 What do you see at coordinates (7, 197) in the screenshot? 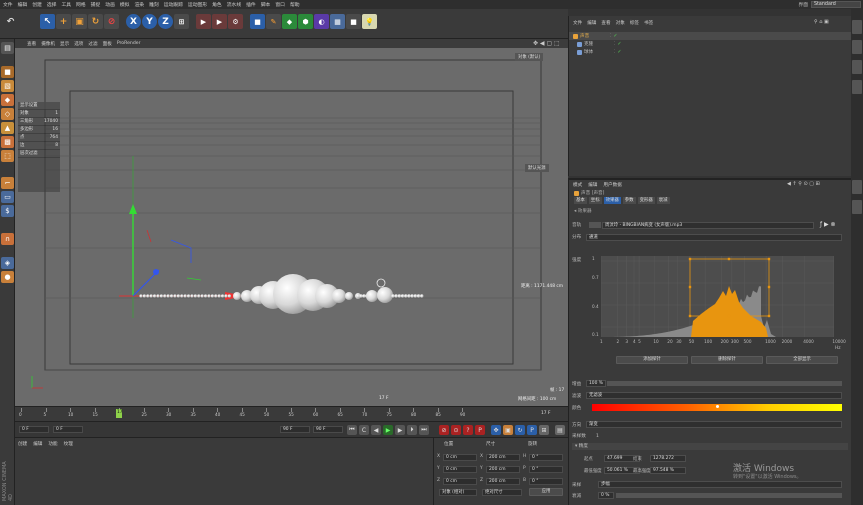
I see `workplane-icon: ▭` at bounding box center [7, 197].